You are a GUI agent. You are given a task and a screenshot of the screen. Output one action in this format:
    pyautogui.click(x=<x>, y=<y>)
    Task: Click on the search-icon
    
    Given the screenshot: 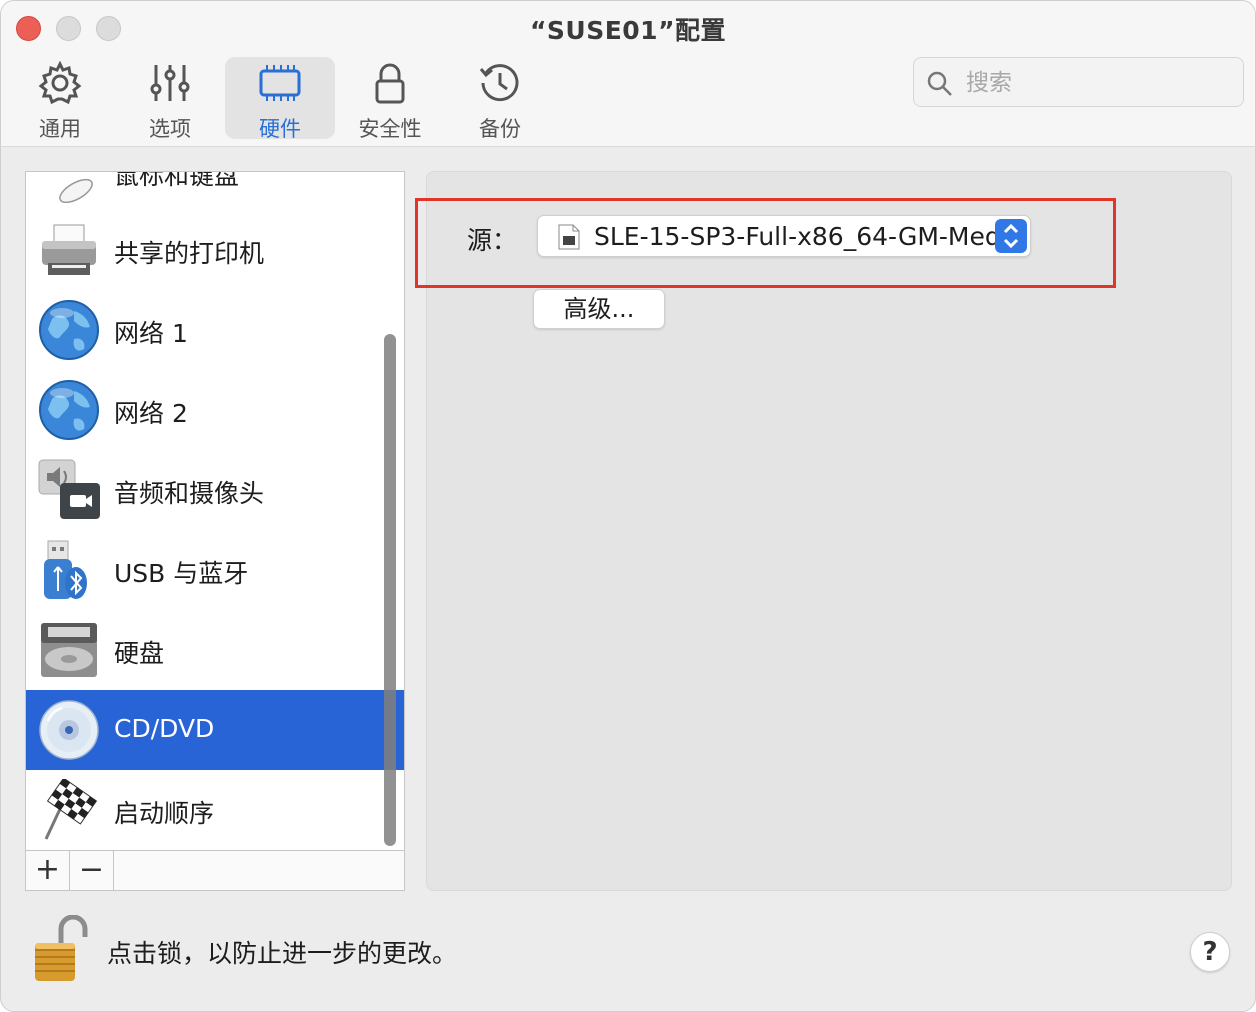 What is the action you would take?
    pyautogui.click(x=939, y=83)
    